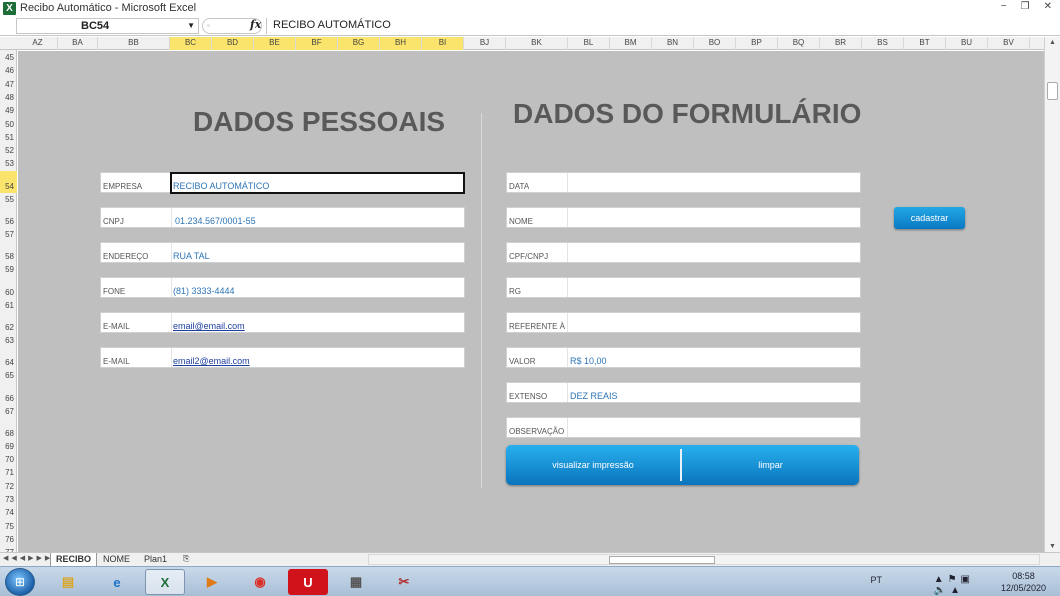 This screenshot has width=1060, height=596. Describe the element at coordinates (8, 446) in the screenshot. I see `row-header: 69` at that location.